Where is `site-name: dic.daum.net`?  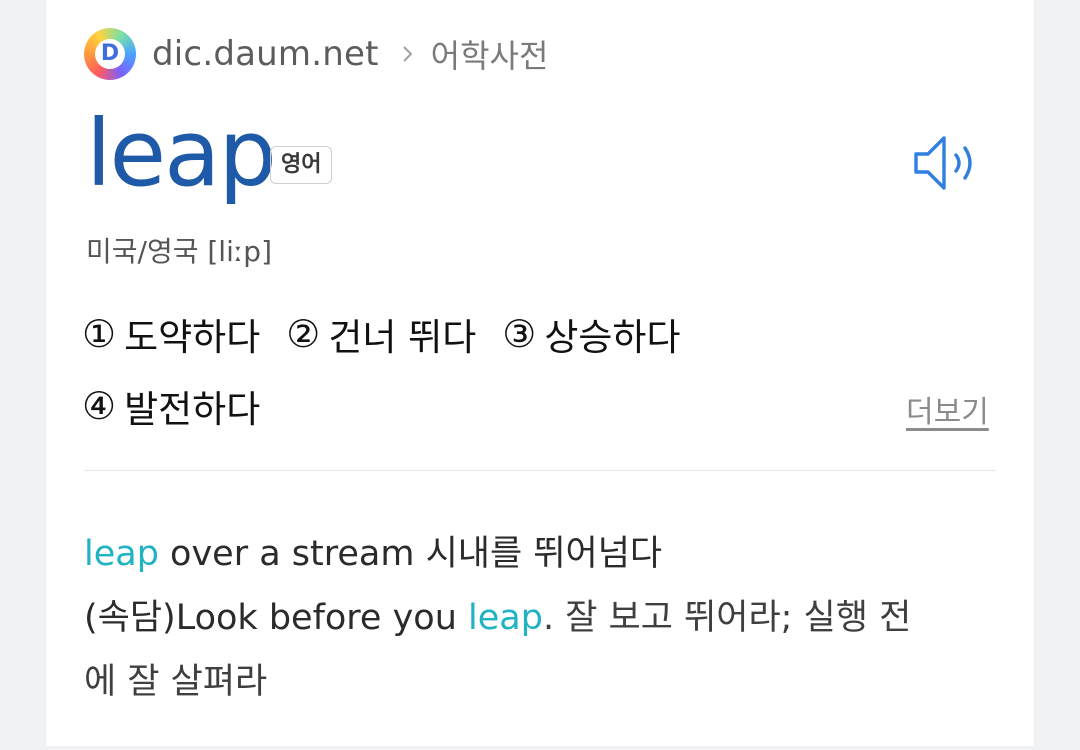 site-name: dic.daum.net is located at coordinates (265, 54).